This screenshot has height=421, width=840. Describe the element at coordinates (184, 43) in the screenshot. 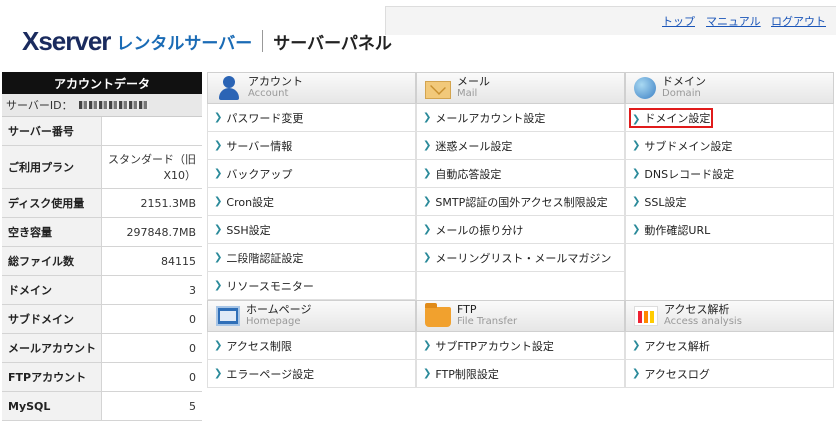

I see `logo-rental: レンタルサーバー` at that location.